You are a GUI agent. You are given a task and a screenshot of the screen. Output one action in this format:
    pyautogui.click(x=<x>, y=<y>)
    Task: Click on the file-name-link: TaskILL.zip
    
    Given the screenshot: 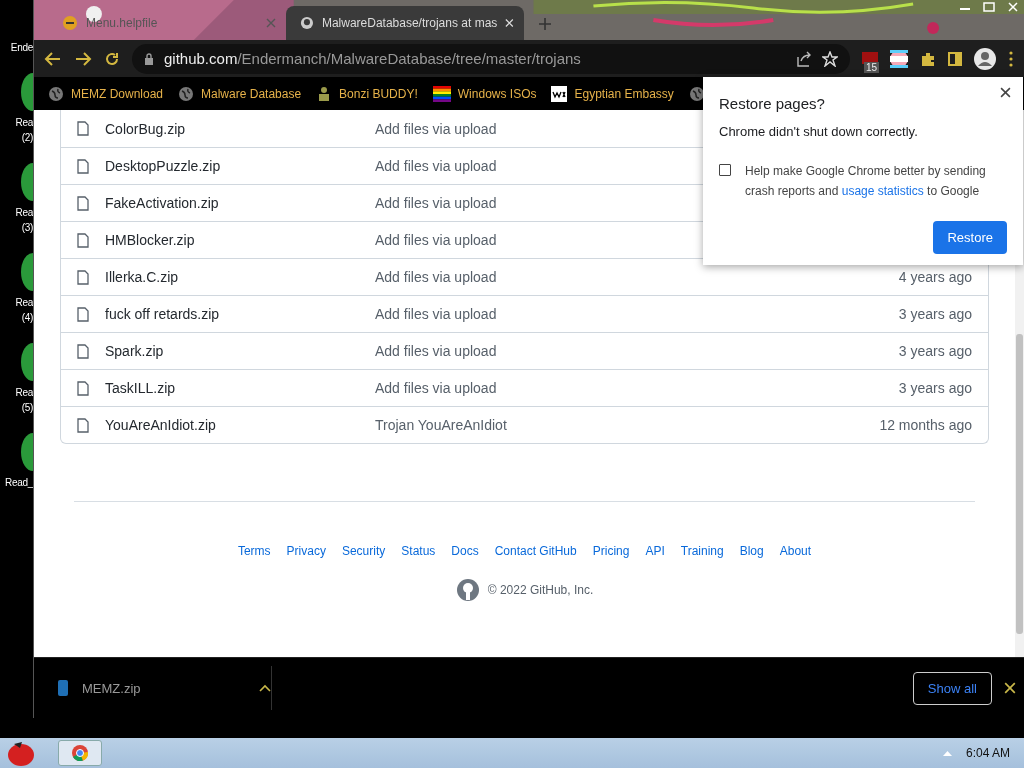 What is the action you would take?
    pyautogui.click(x=240, y=388)
    